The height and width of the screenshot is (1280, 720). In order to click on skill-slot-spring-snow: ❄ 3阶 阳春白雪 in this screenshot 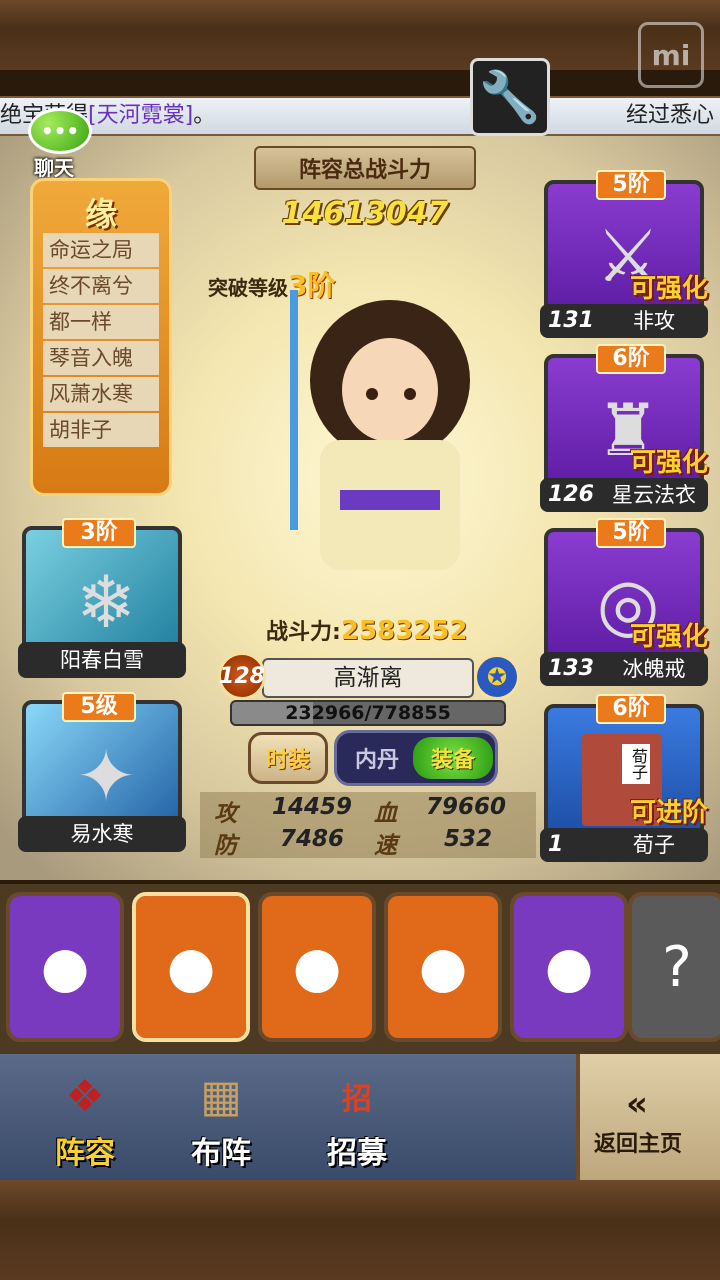, I will do `click(102, 603)`.